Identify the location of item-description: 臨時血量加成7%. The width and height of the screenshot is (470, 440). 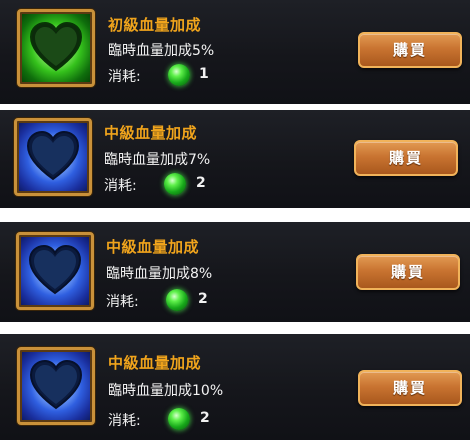
(157, 160).